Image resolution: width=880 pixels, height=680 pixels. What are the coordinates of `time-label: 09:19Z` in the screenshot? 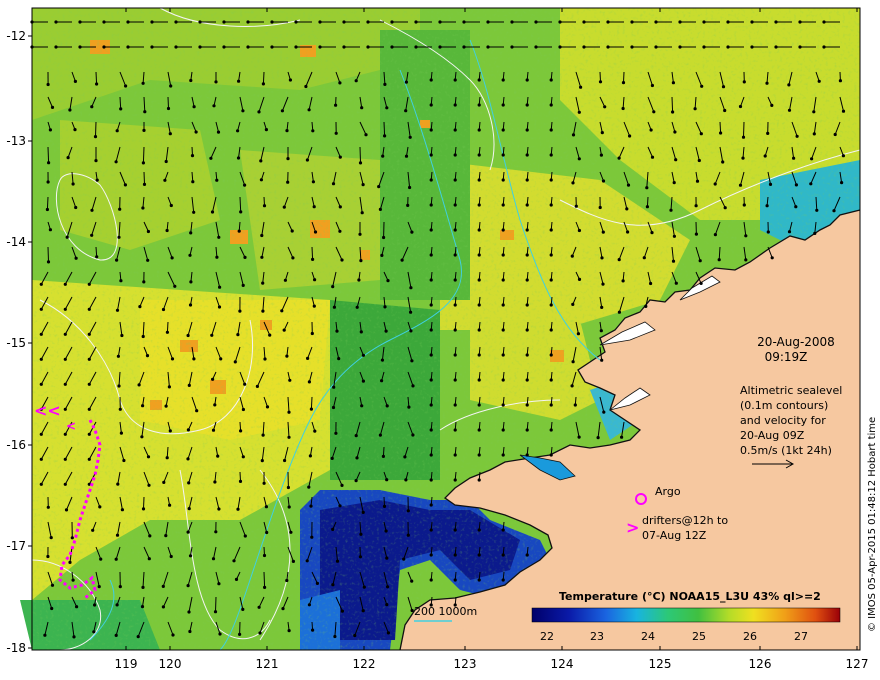 It's located at (786, 357).